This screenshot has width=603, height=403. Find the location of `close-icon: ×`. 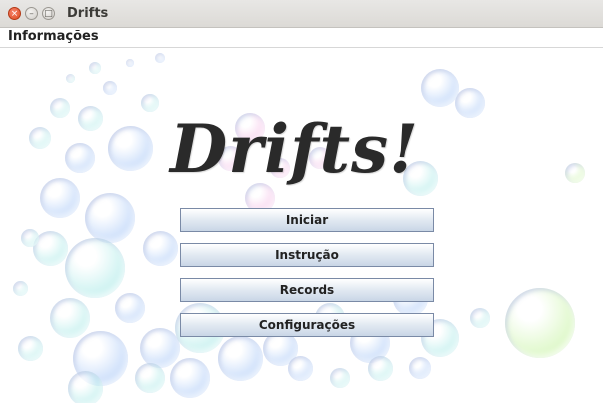

close-icon: × is located at coordinates (14, 13).